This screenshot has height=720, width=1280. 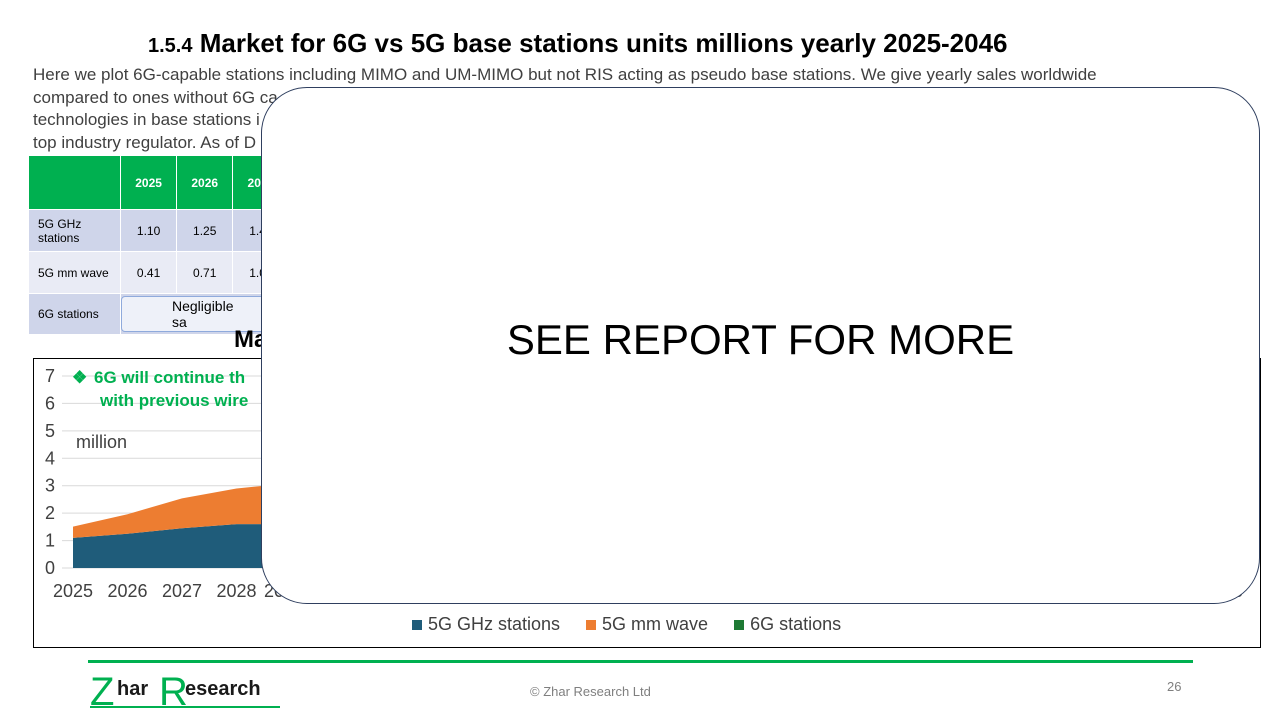 I want to click on chart-areas, so click(x=182, y=525).